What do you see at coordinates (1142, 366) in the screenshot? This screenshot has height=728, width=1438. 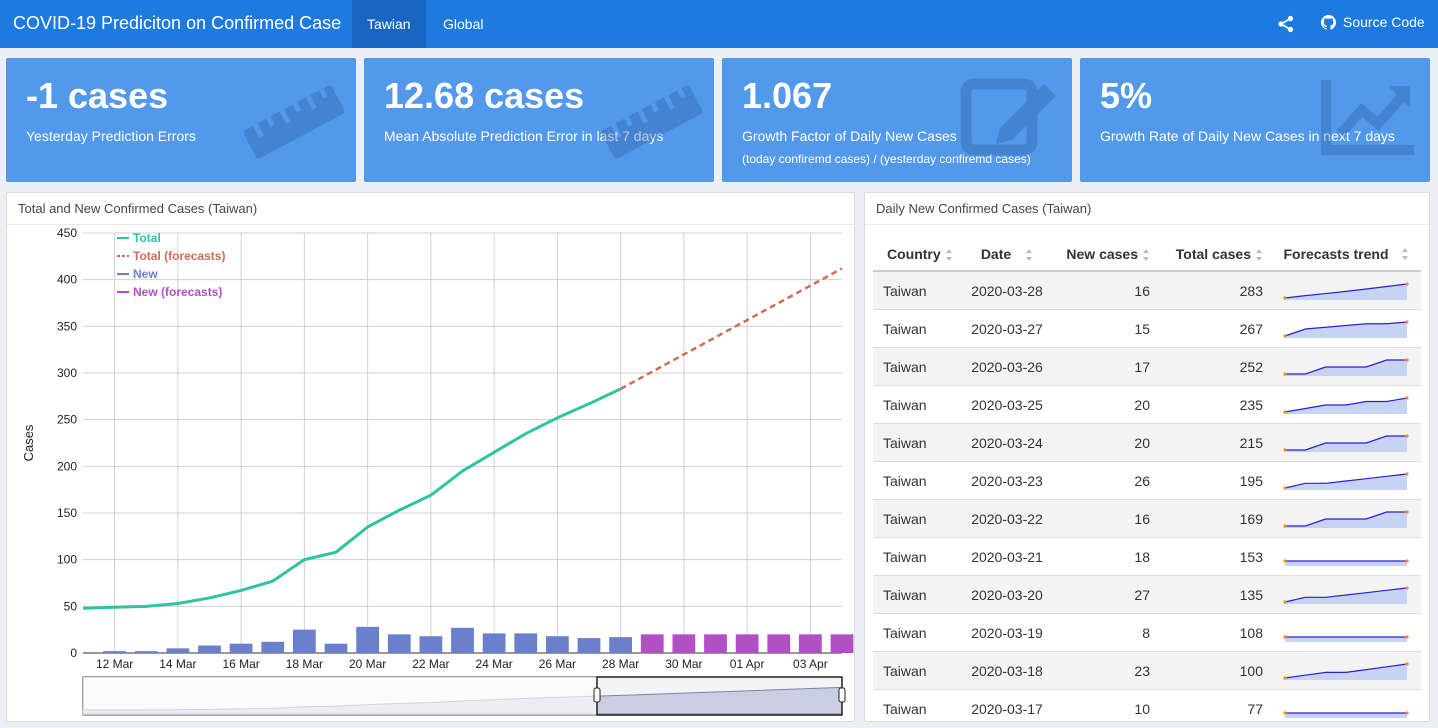 I see `new-cases-cell: 17` at bounding box center [1142, 366].